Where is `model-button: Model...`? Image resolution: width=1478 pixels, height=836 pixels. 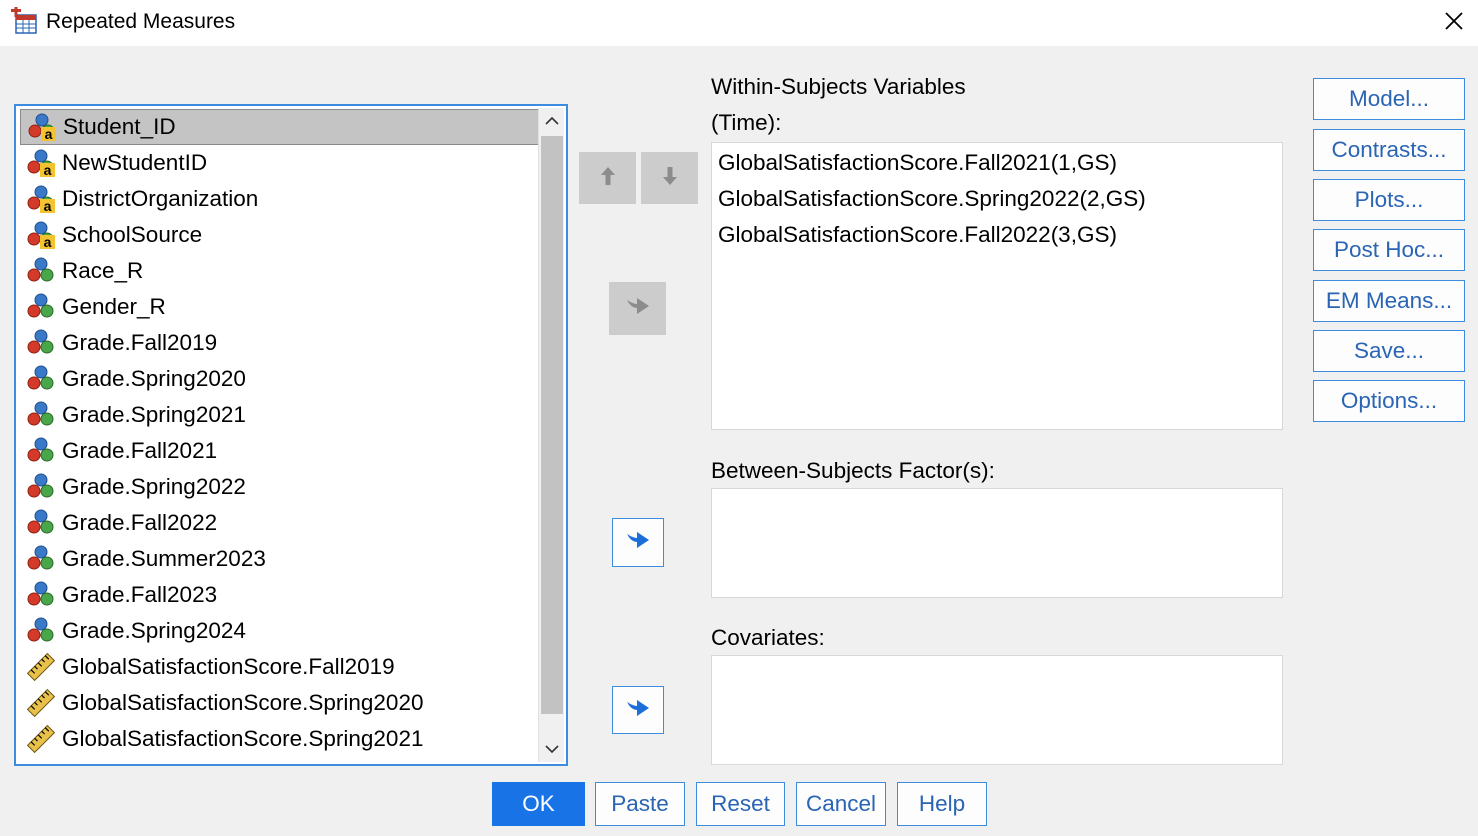
model-button: Model... is located at coordinates (1389, 99).